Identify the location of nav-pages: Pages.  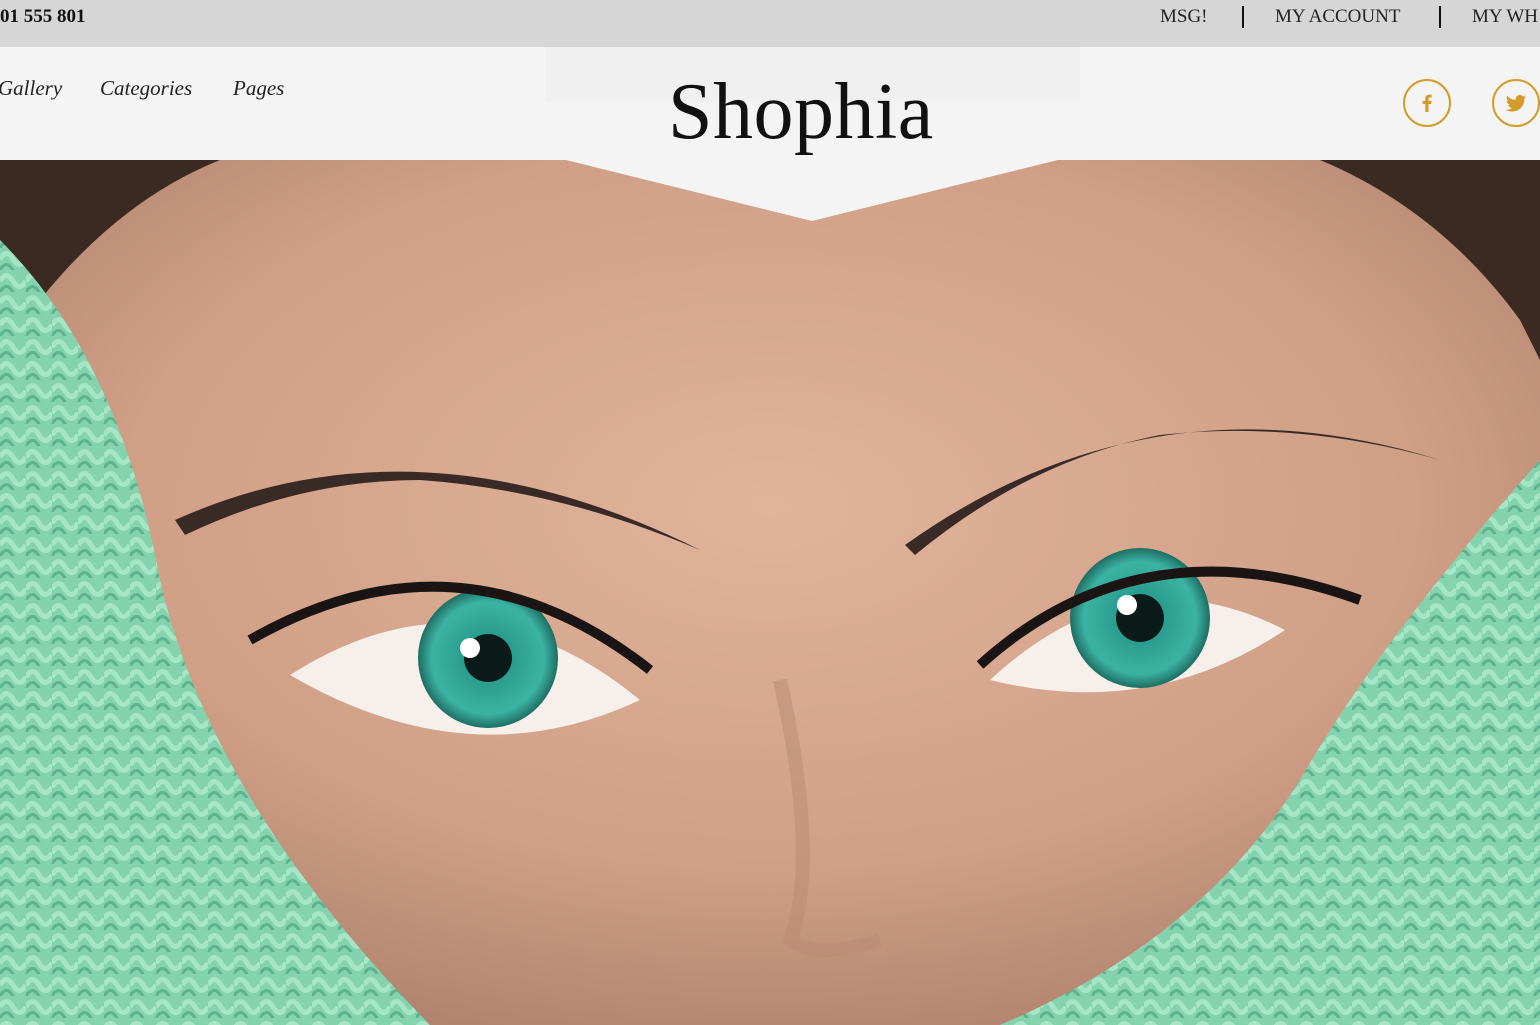
(258, 88).